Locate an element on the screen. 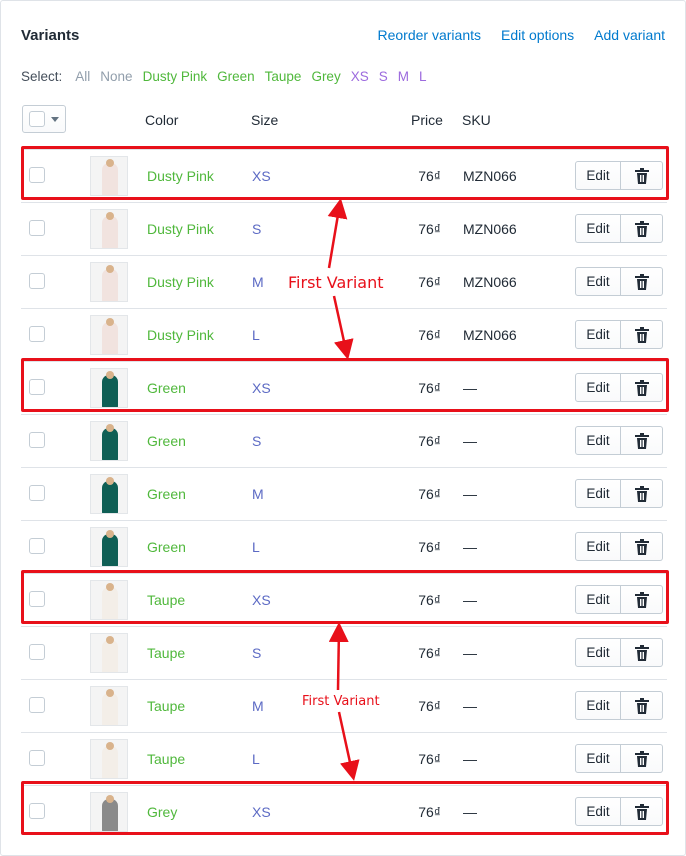  annotation-arrows is located at coordinates (343, 489).